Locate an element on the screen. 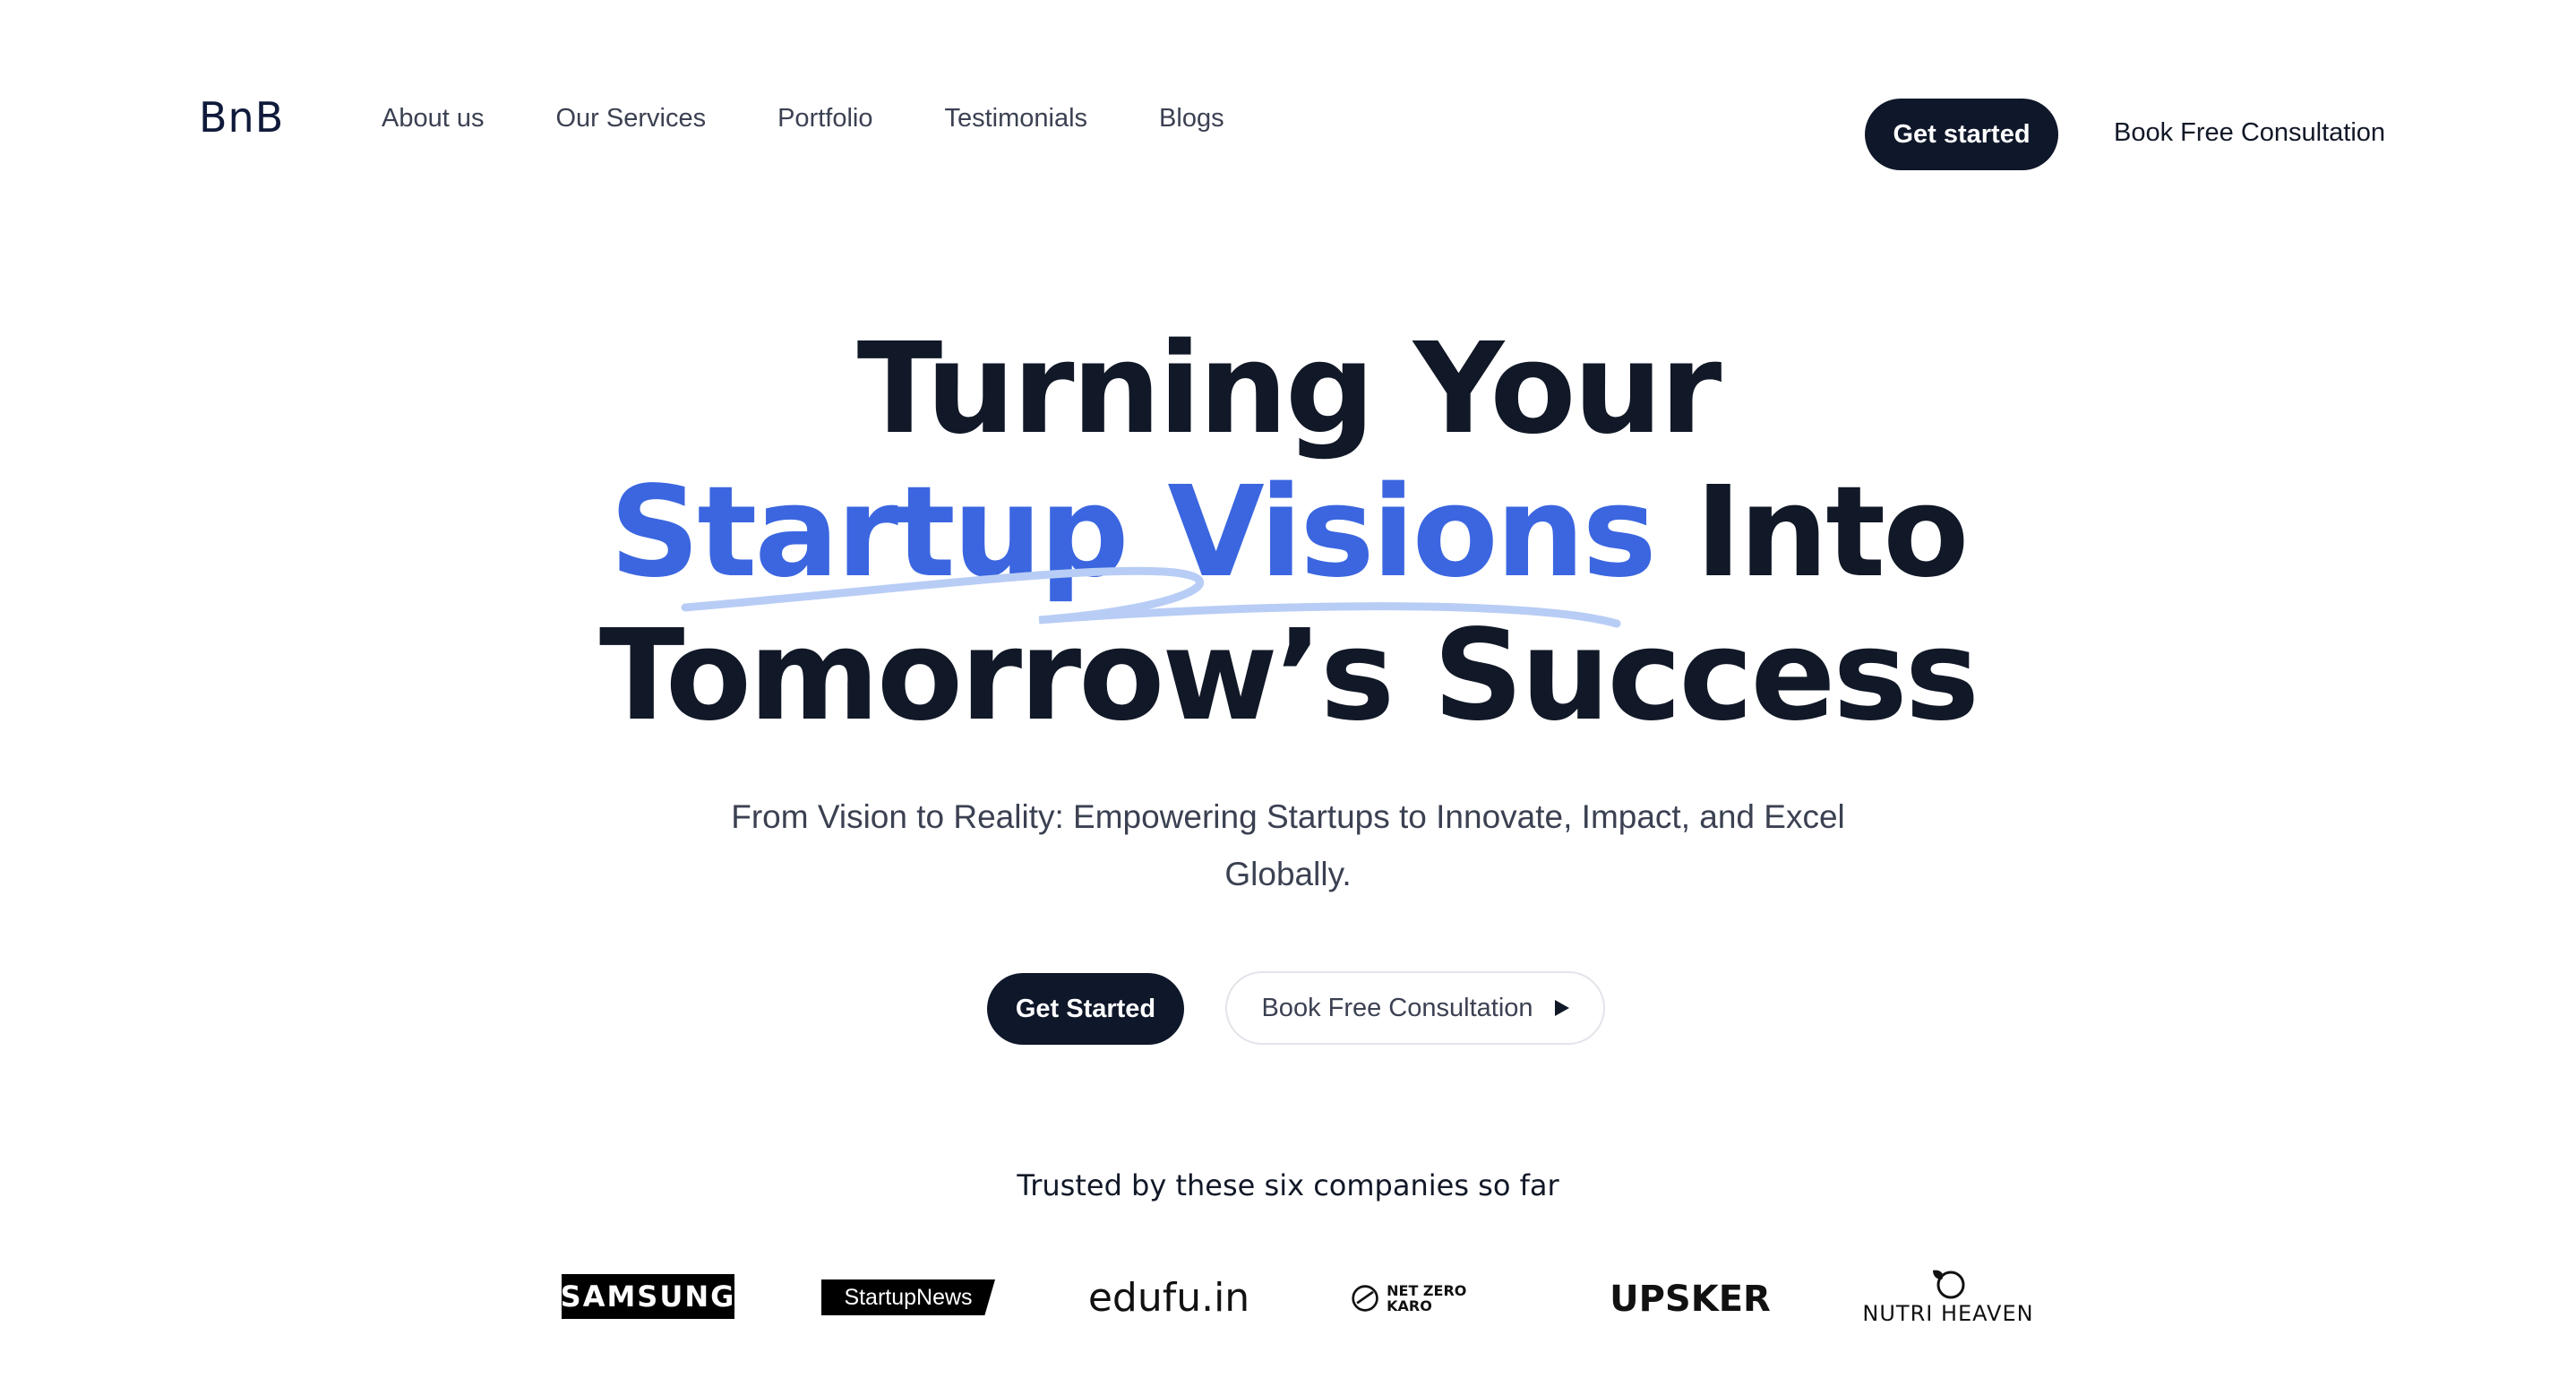 The height and width of the screenshot is (1387, 2576). upsker-logo: UPSKER is located at coordinates (1690, 1299).